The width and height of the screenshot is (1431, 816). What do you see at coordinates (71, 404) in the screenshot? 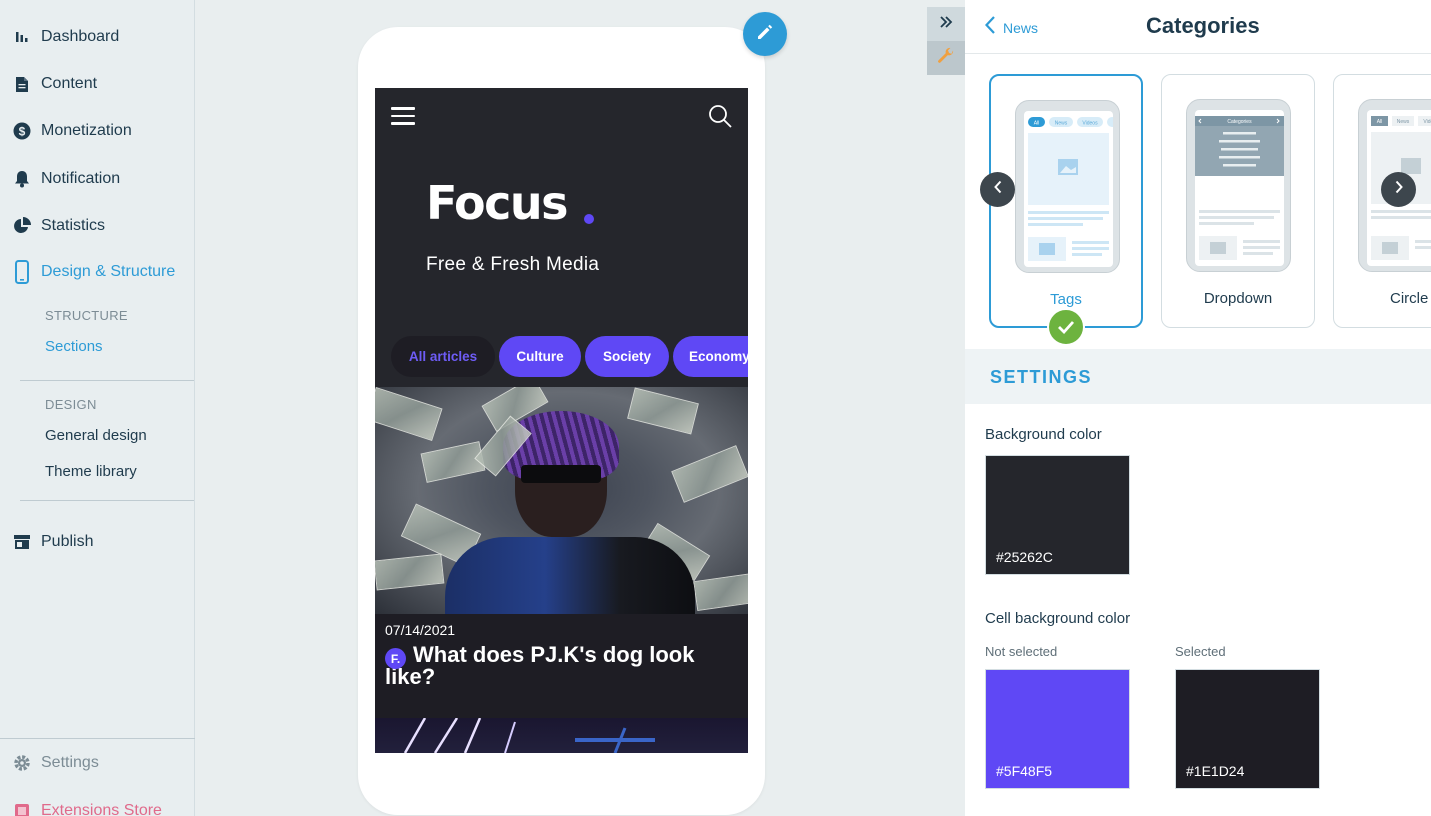
I see `design-heading: DESIGN` at bounding box center [71, 404].